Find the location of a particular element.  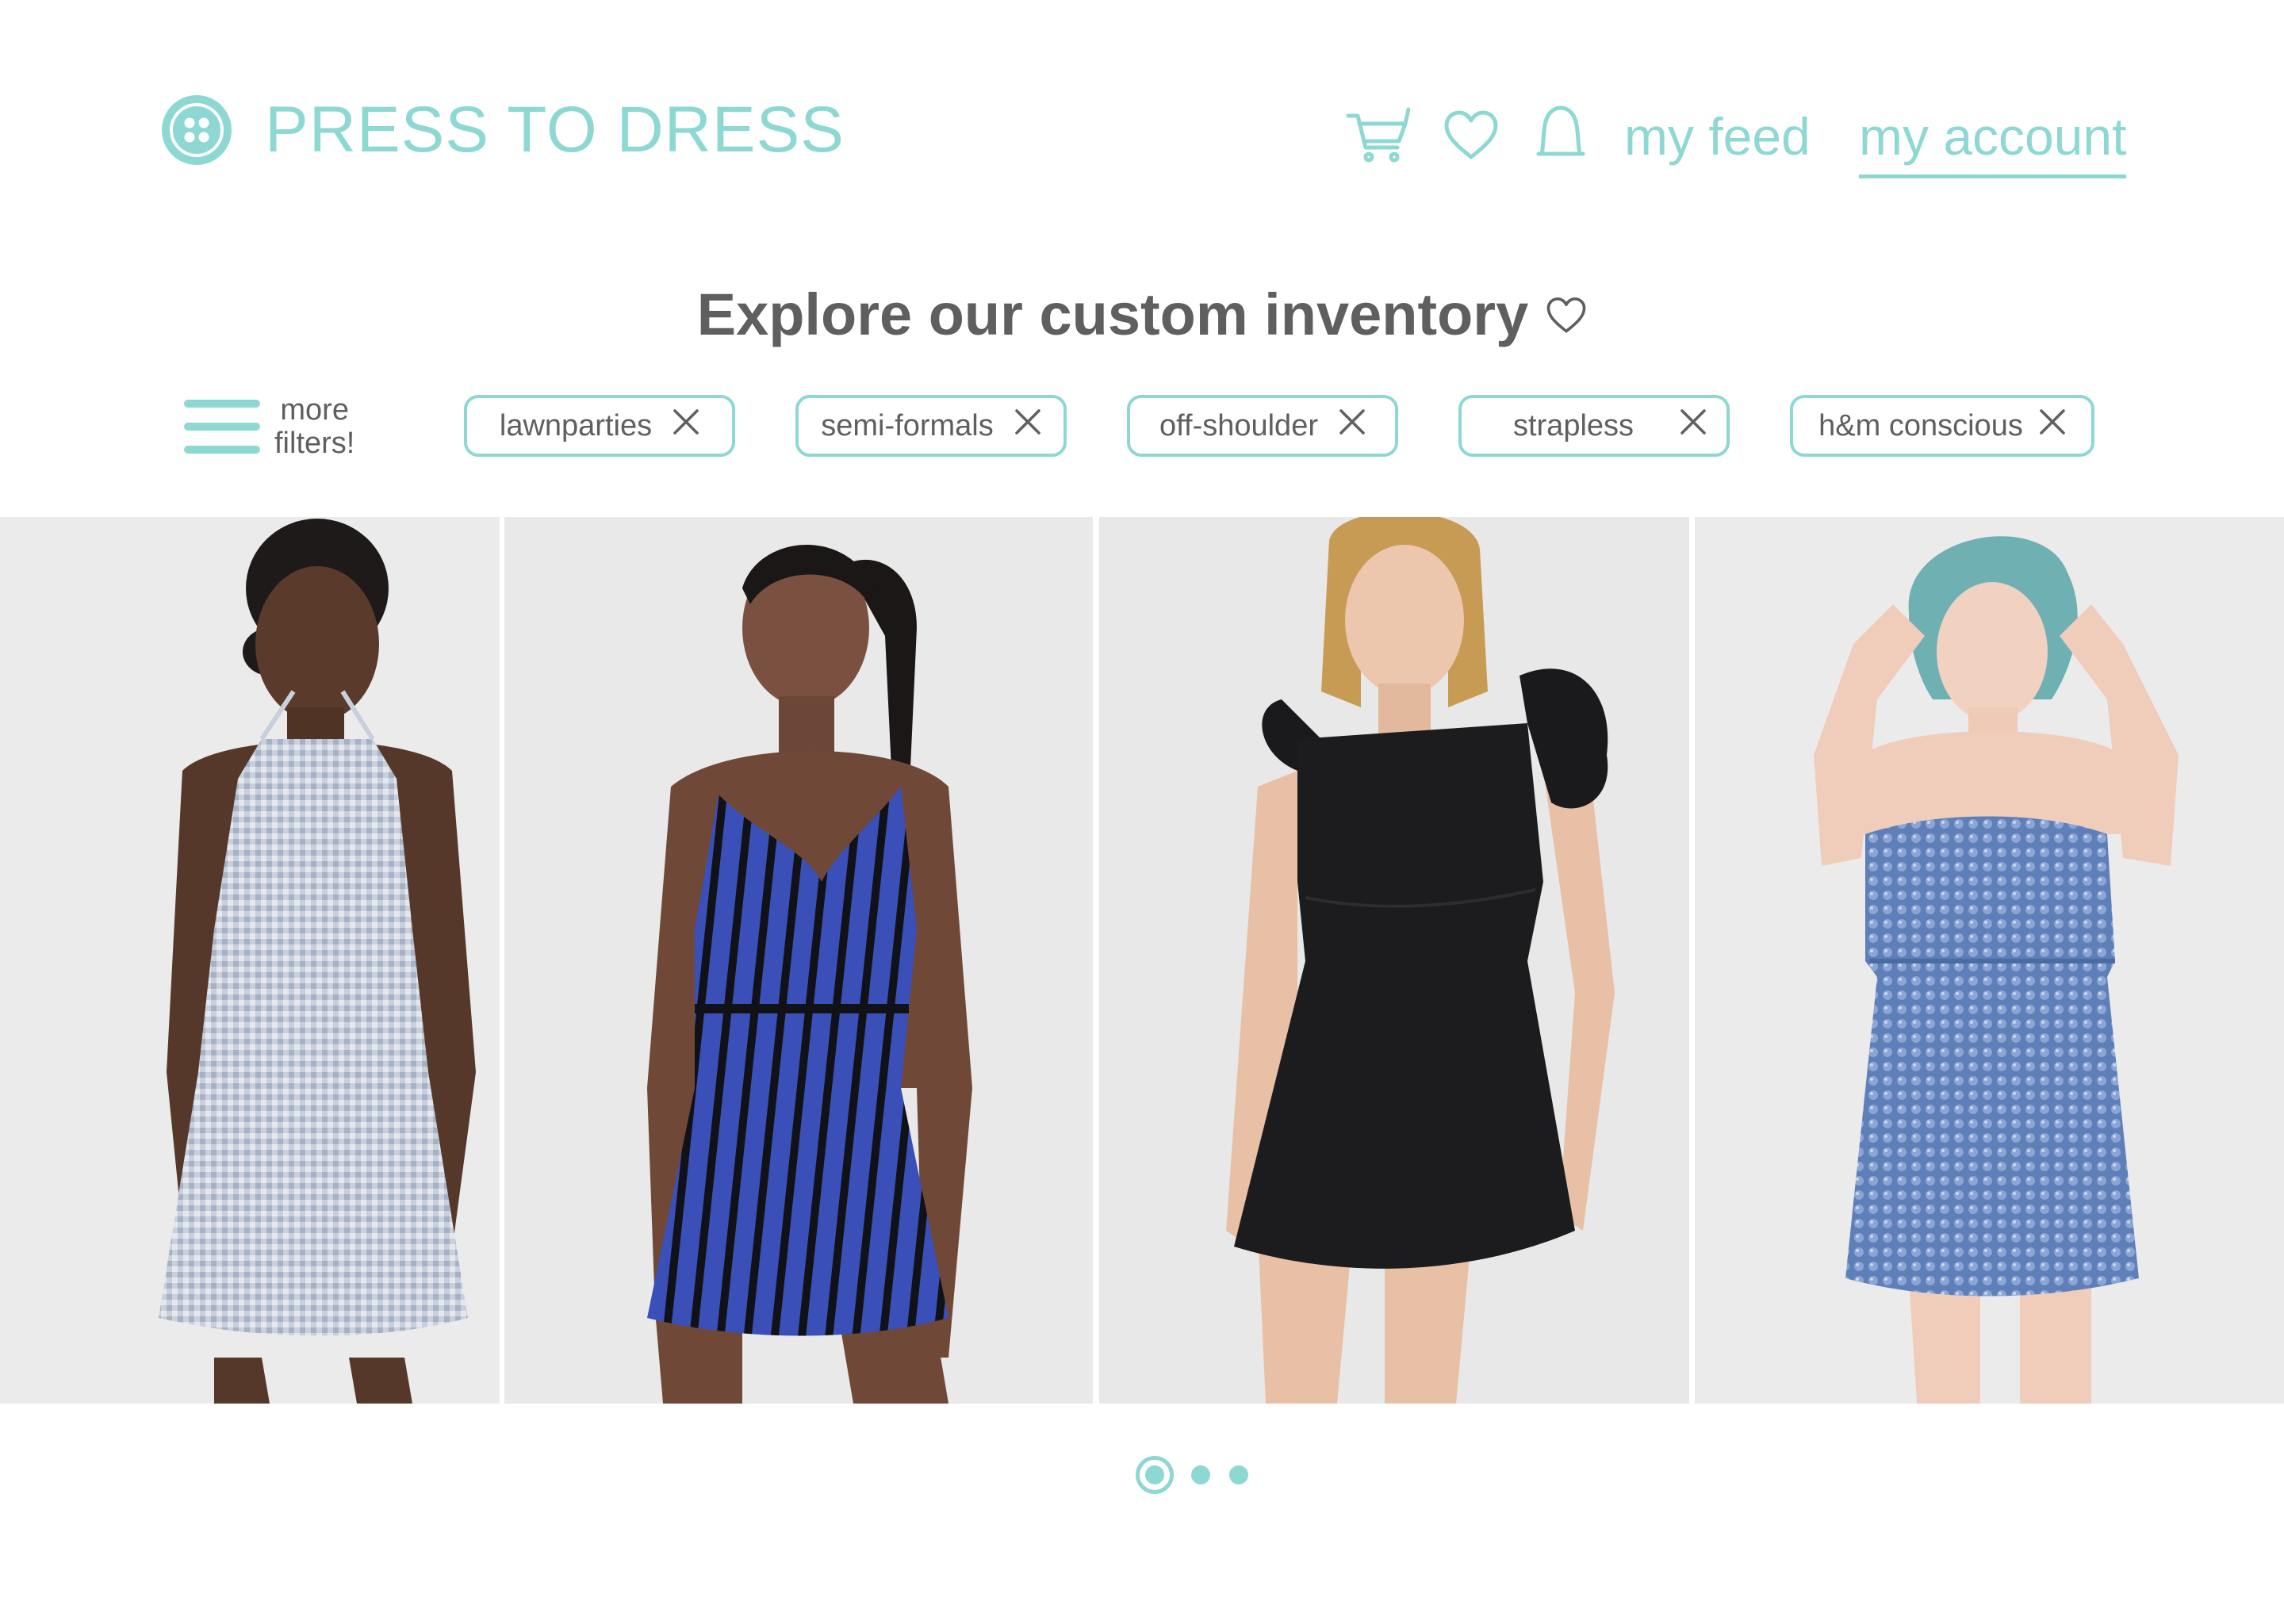

filter-chip-off-shoulder: off-shoulder is located at coordinates (1262, 426).